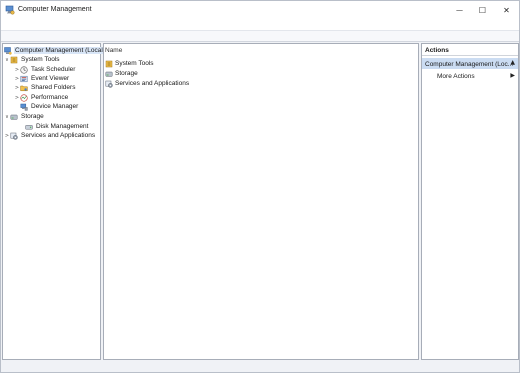  I want to click on actions-section-computer-management: Computer Management (Loc... ▲, so click(470, 63).